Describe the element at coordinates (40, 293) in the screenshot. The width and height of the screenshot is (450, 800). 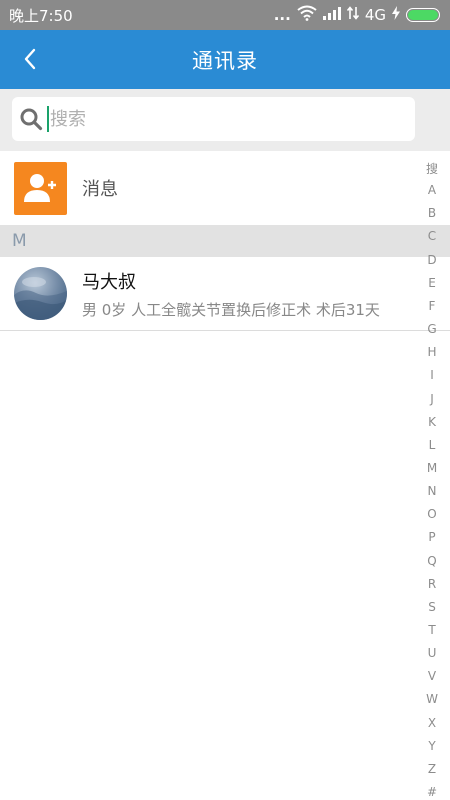
I see `avatar` at that location.